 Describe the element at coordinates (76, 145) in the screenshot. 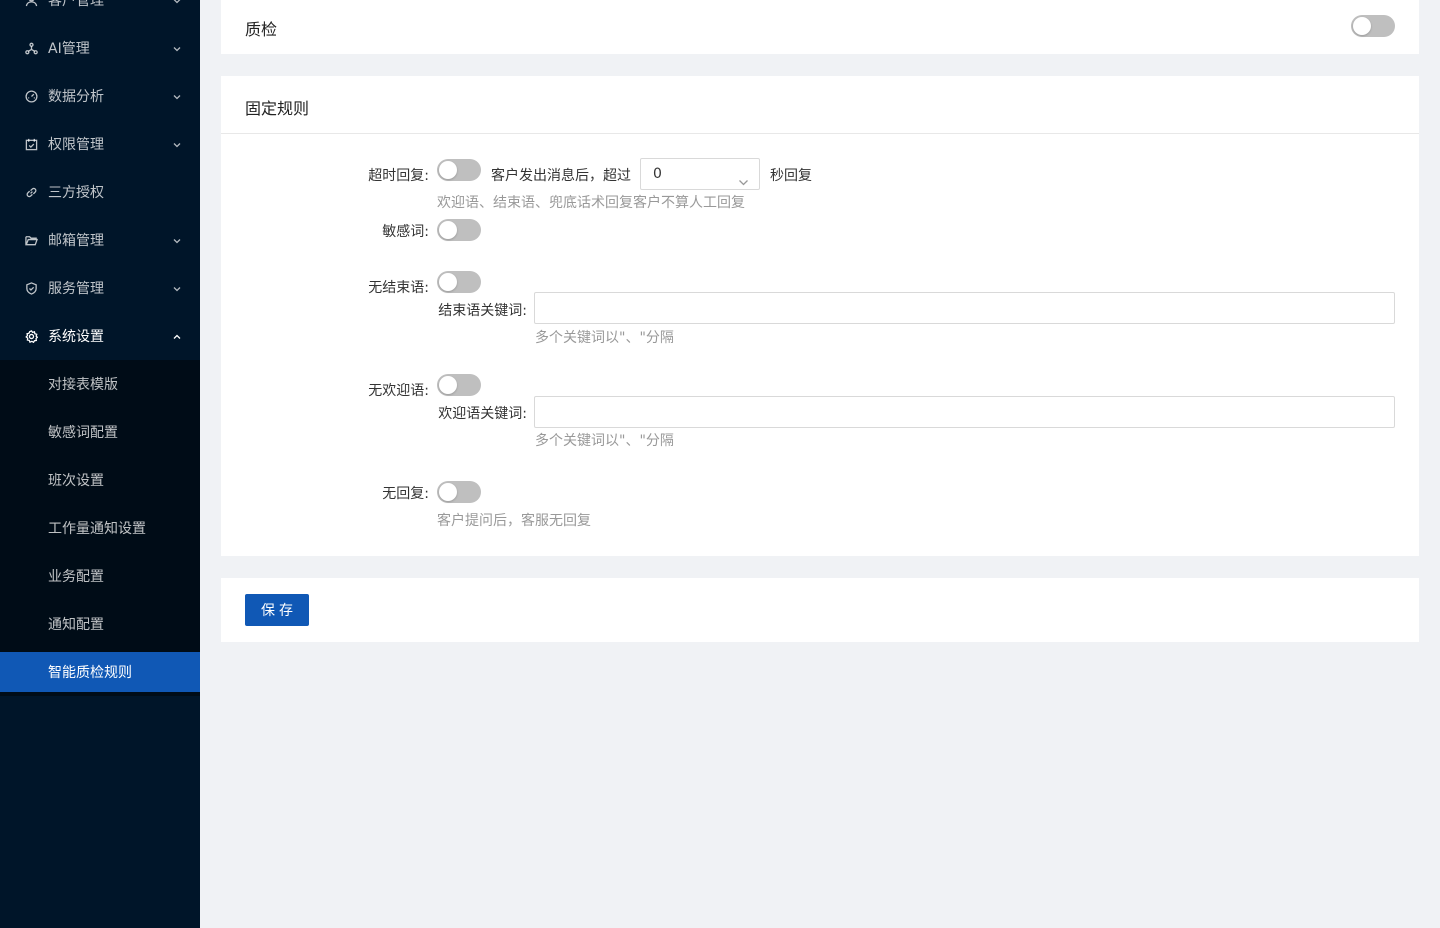

I see `menu-label: 权限管理` at that location.